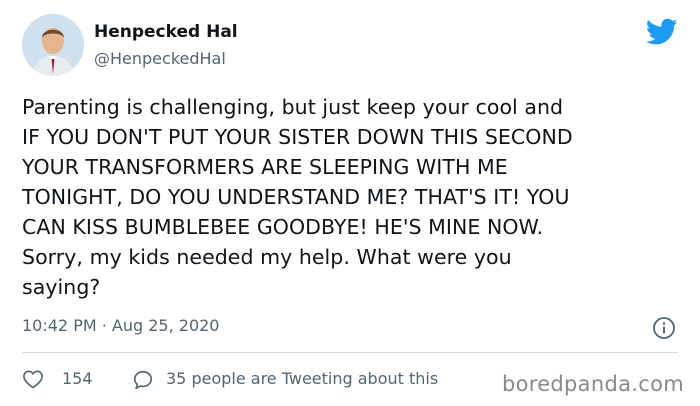 This screenshot has width=700, height=406. Describe the element at coordinates (664, 328) in the screenshot. I see `info-icon` at that location.